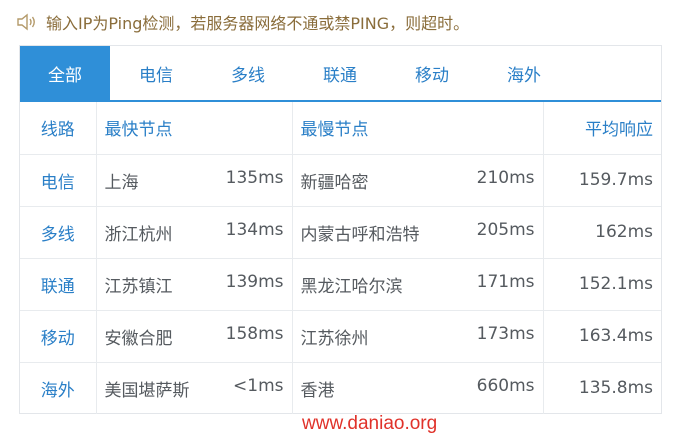 This screenshot has height=448, width=694. Describe the element at coordinates (254, 281) in the screenshot. I see `fastest-ms: 139ms` at that location.